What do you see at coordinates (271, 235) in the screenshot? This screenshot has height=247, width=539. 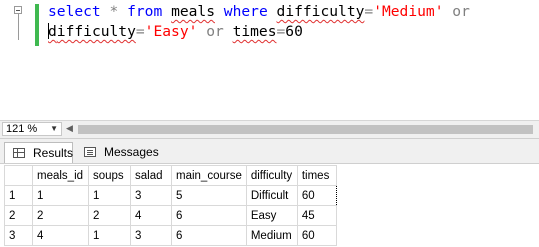 I see `grid-cell: Medium` at bounding box center [271, 235].